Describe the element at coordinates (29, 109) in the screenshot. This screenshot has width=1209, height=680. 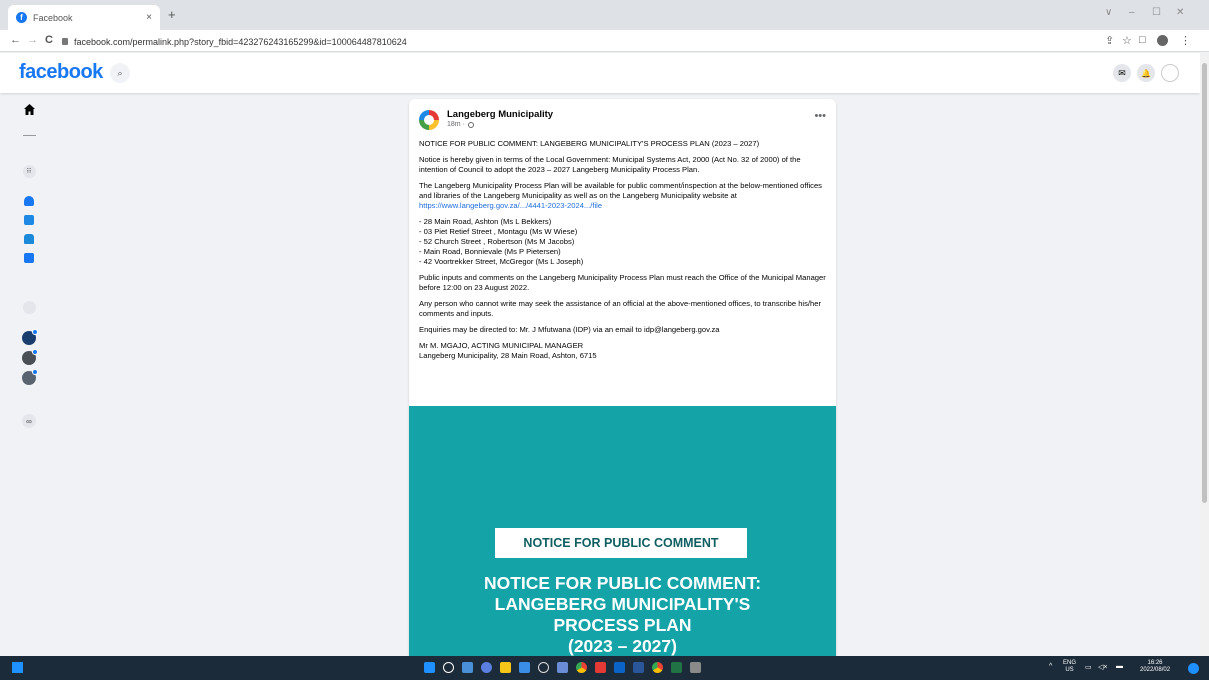
I see `home-icon` at that location.